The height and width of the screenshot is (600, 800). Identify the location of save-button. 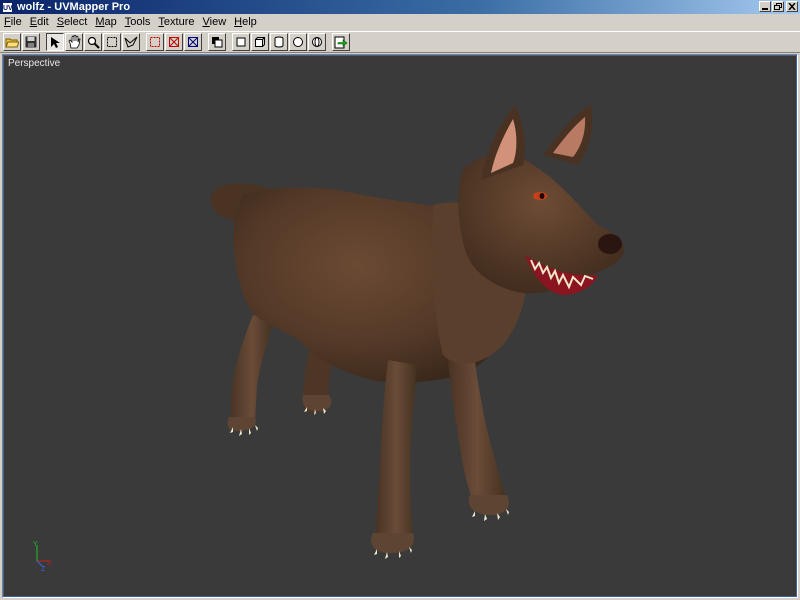
(31, 42).